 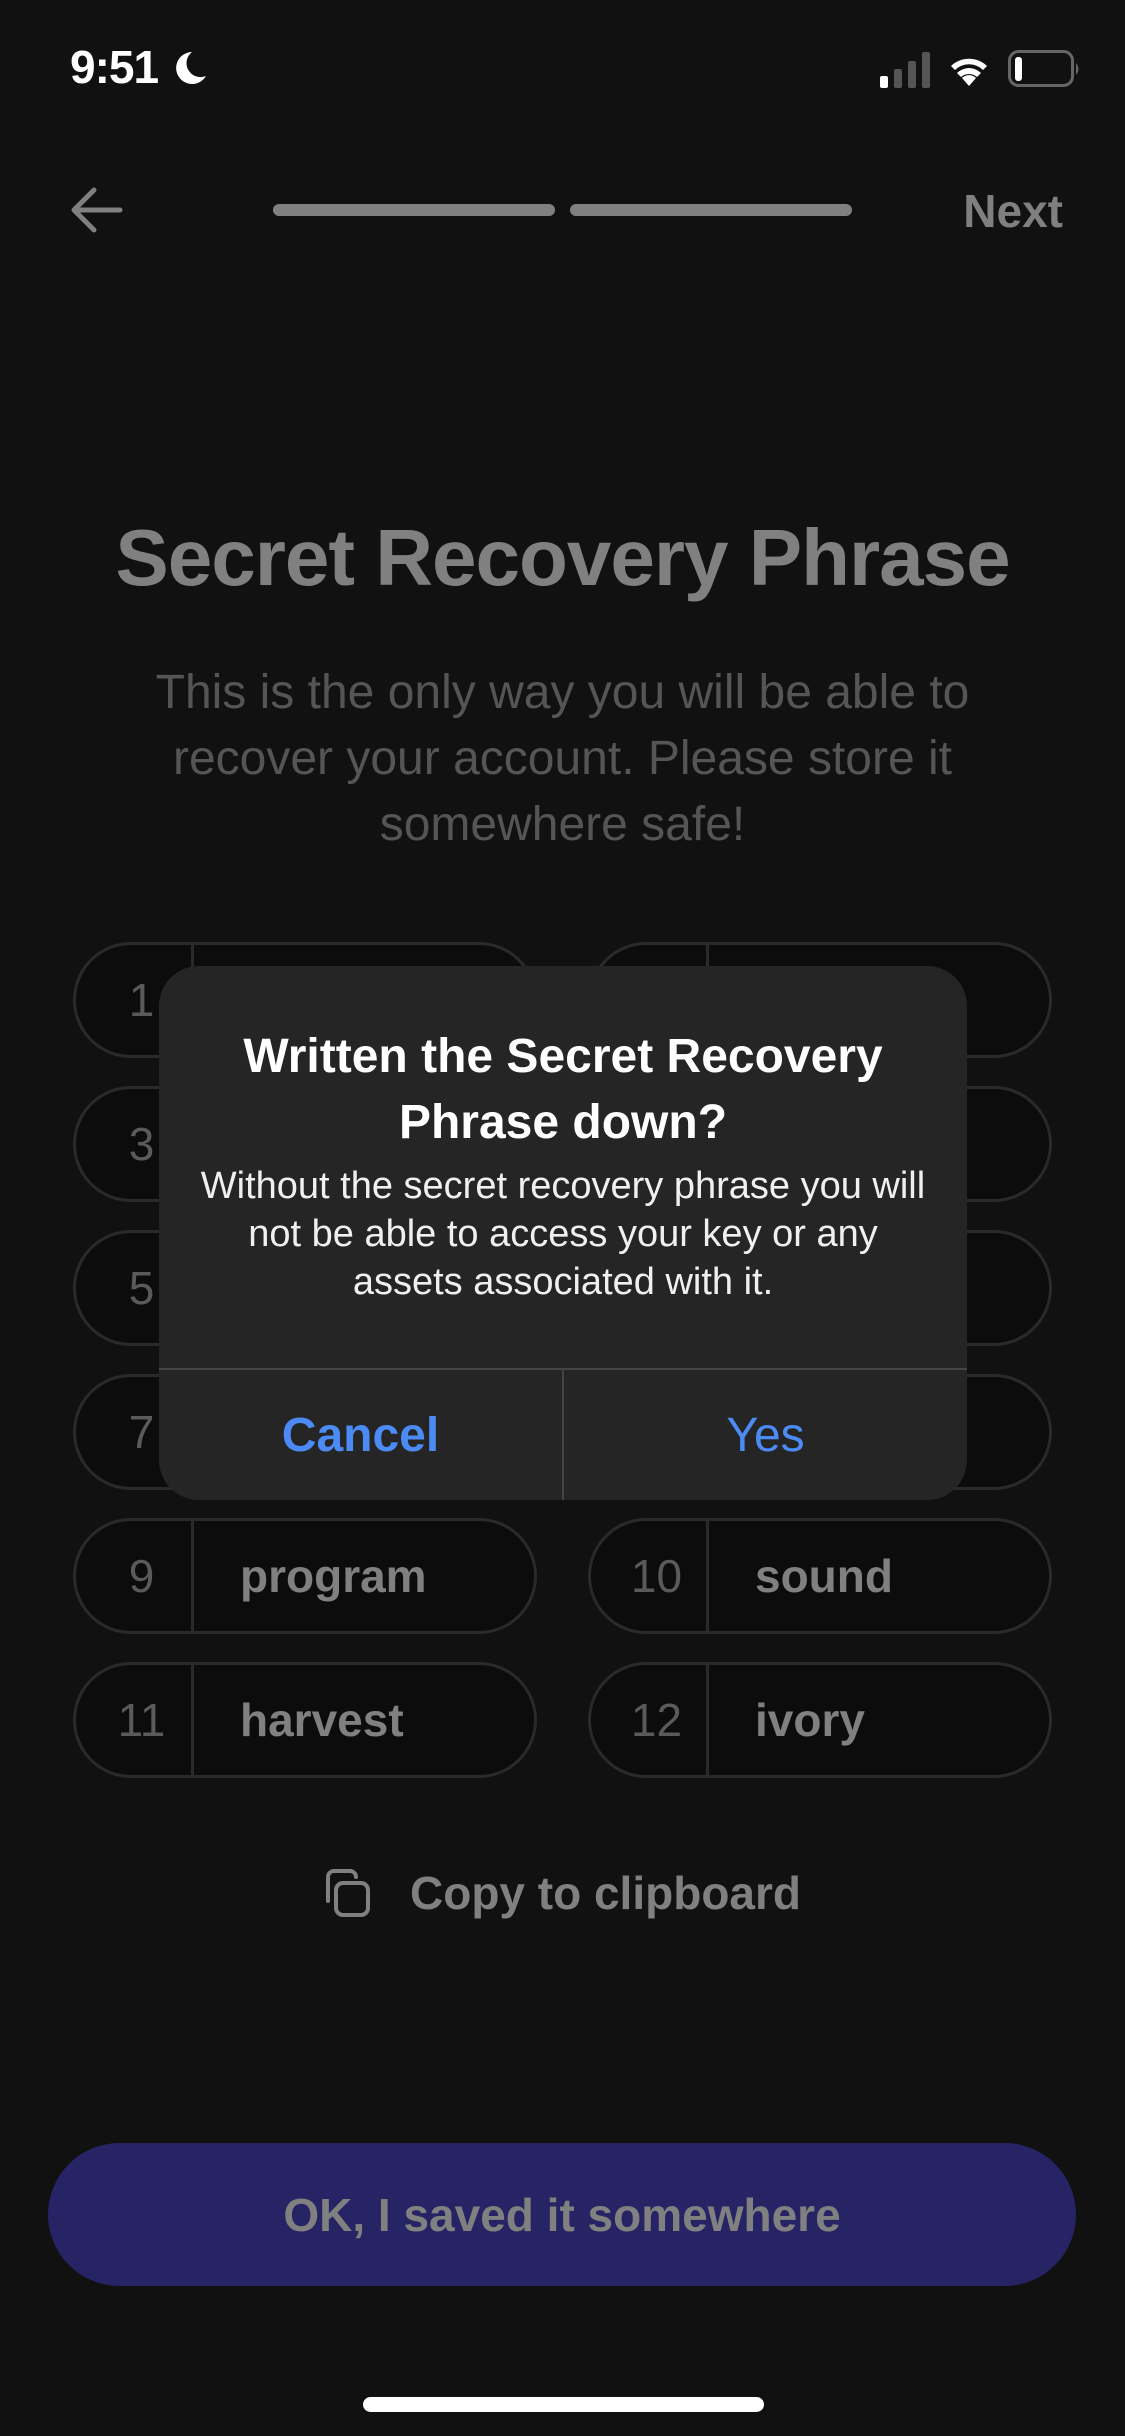 I want to click on saved-confirm-button: OK, I saved it somewhere, so click(x=562, y=2214).